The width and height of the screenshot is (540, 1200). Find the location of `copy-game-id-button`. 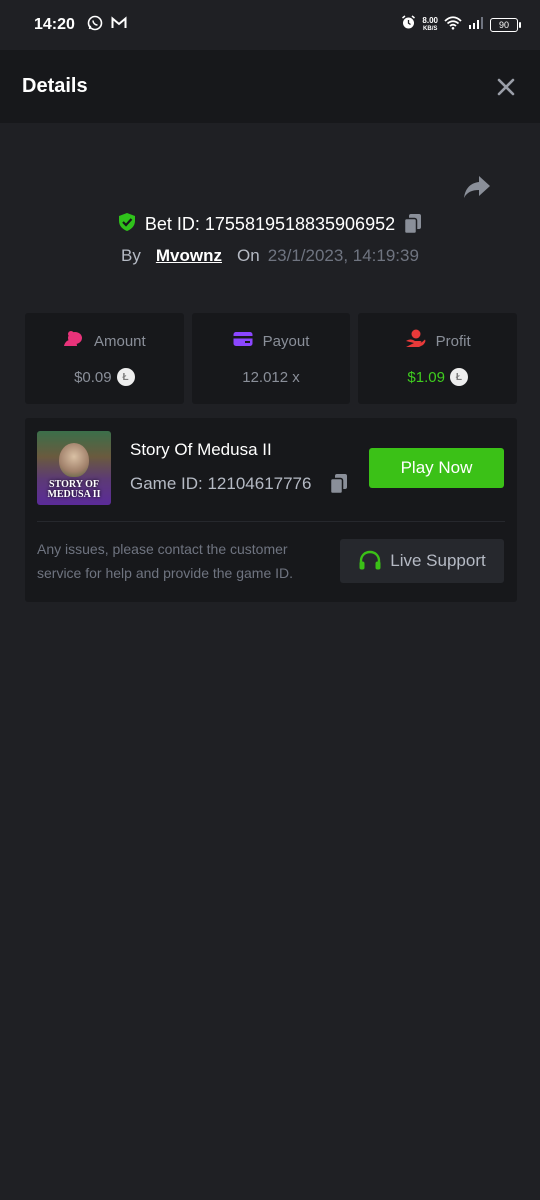

copy-game-id-button is located at coordinates (339, 484).